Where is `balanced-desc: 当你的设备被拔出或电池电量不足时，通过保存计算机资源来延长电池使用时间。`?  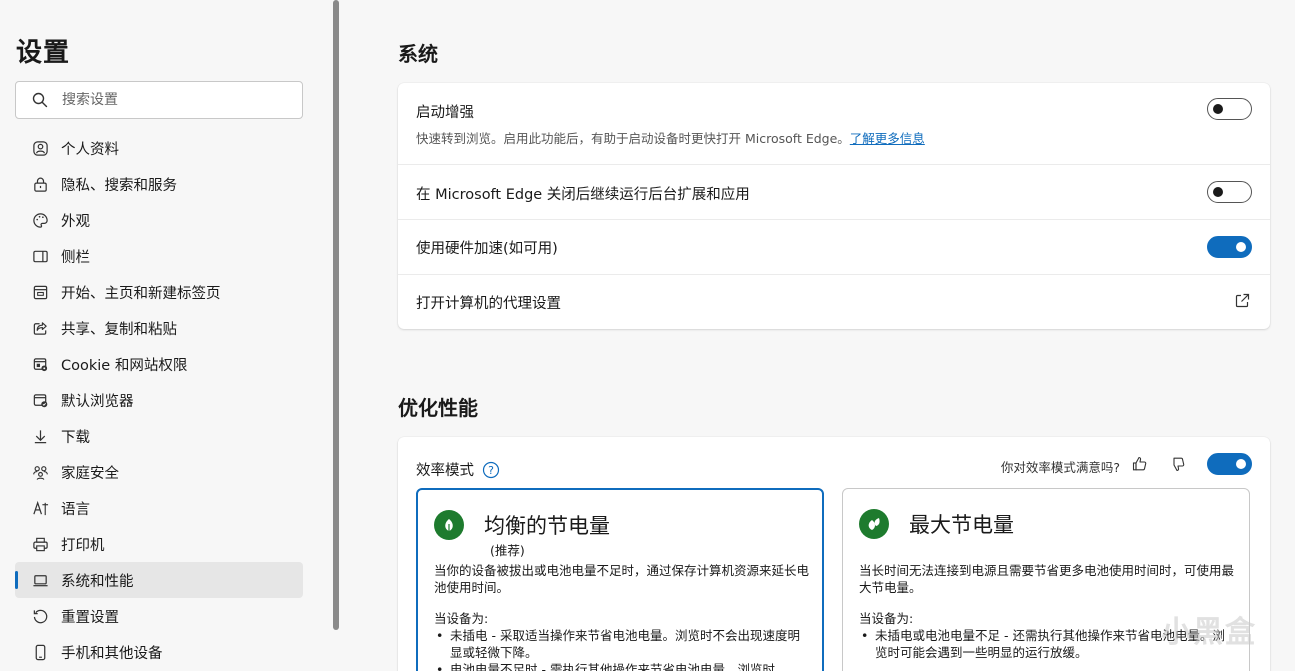
balanced-desc: 当你的设备被拔出或电池电量不足时，通过保存计算机资源来延长电池使用时间。 is located at coordinates (622, 579).